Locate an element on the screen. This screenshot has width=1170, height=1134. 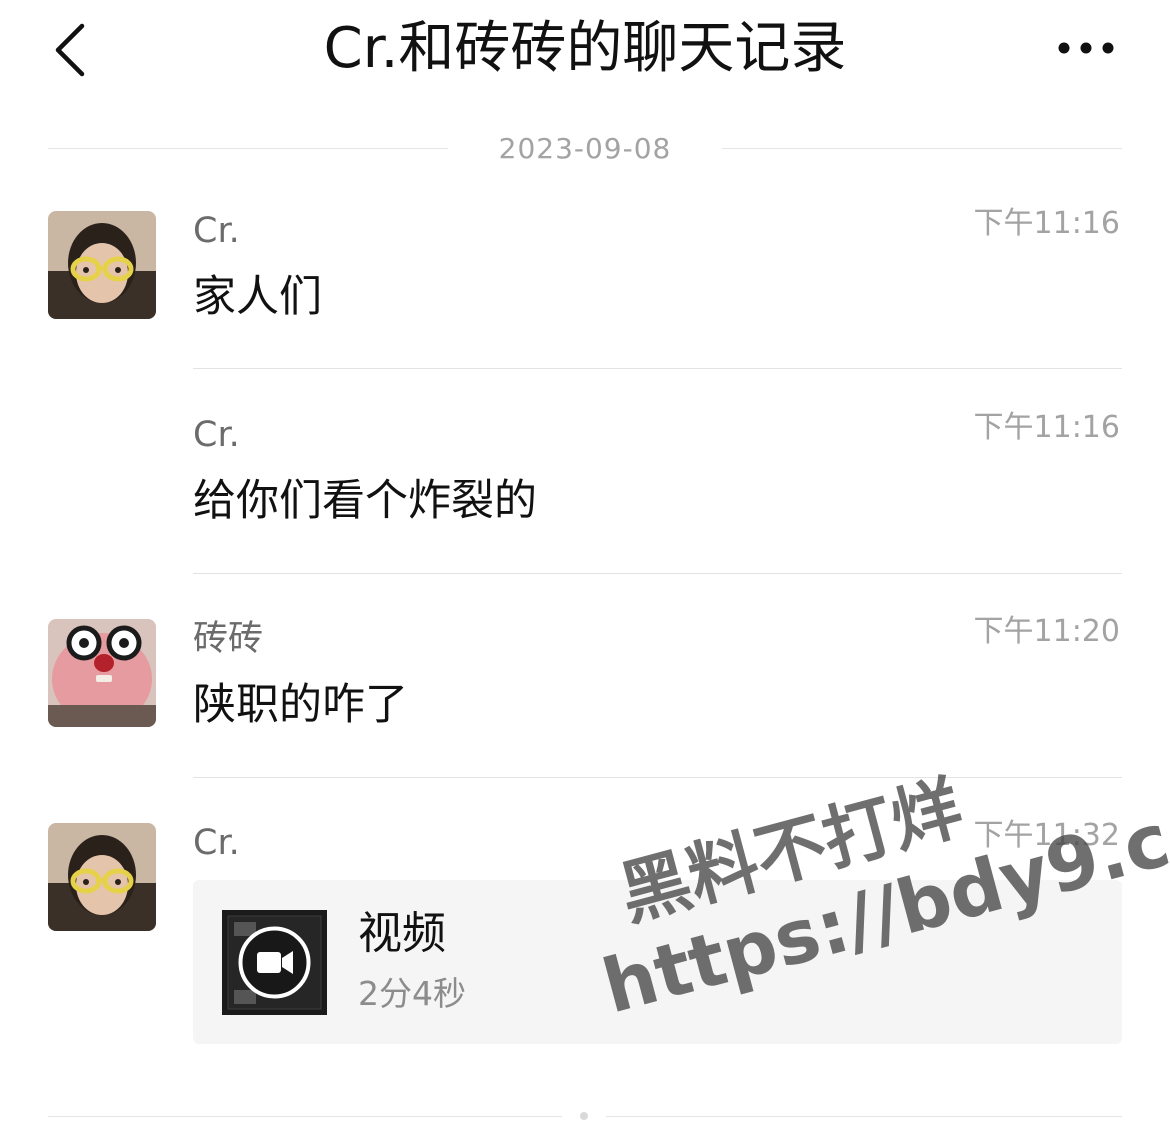
video-thumbnail is located at coordinates (274, 962).